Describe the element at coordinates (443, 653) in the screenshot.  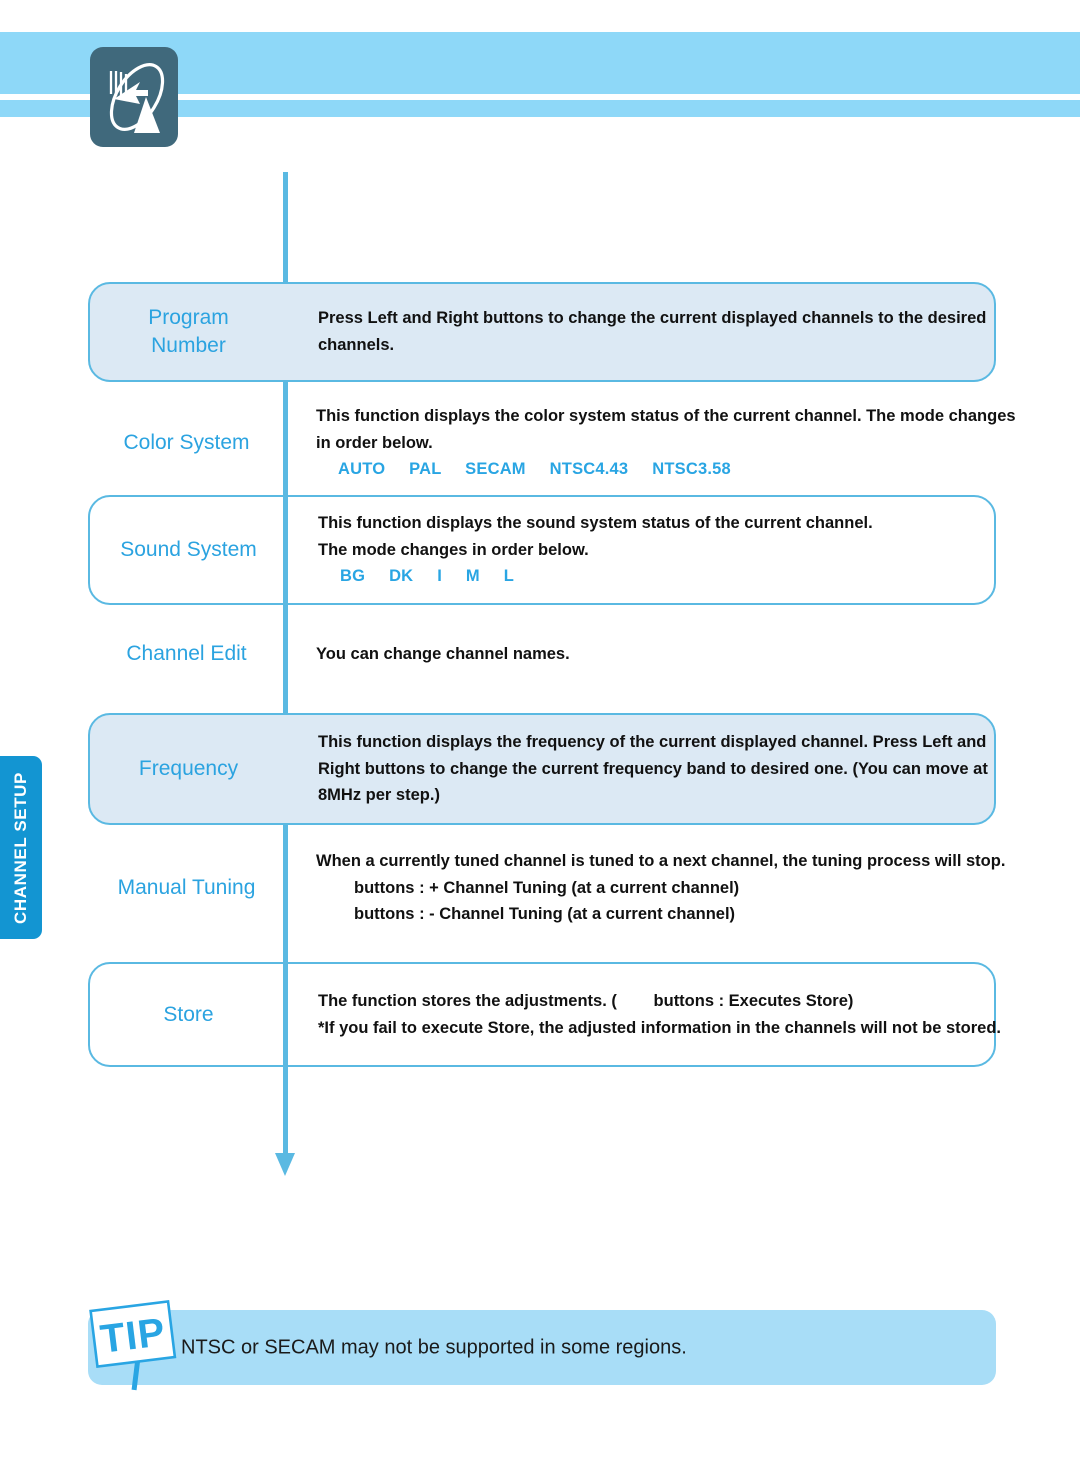
I see `row-text-line: You can change channel names.` at that location.